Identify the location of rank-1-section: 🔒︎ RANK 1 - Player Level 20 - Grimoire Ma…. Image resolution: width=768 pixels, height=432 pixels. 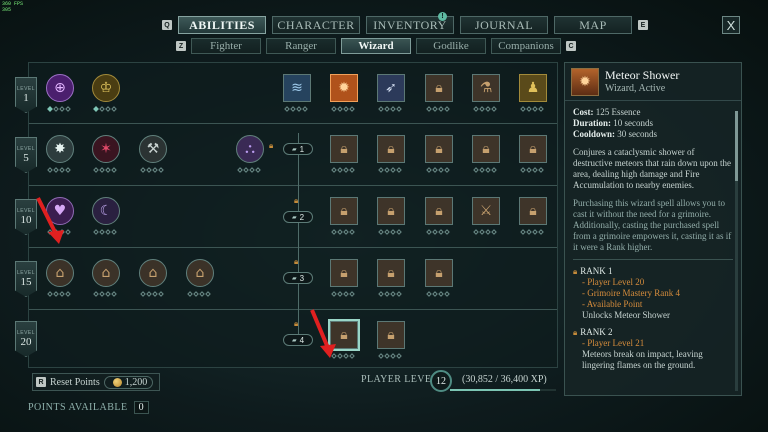
(653, 315).